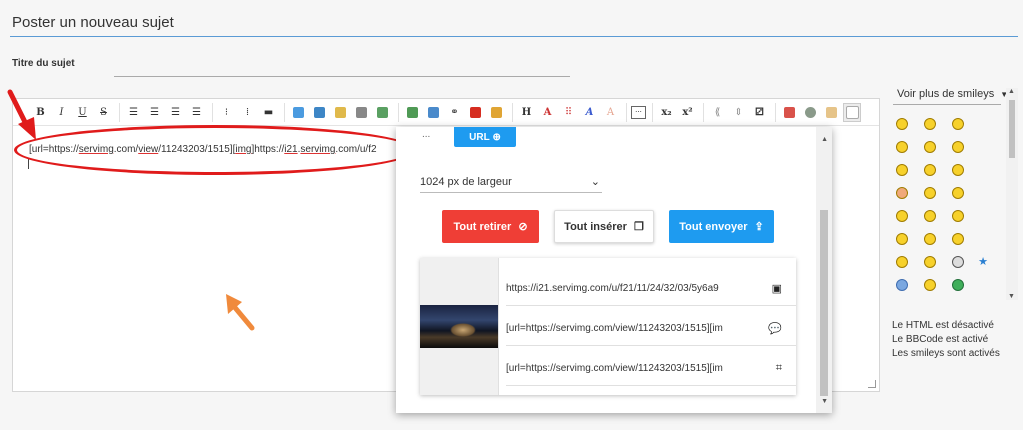  Describe the element at coordinates (103, 112) in the screenshot. I see `strike-button: S` at that location.